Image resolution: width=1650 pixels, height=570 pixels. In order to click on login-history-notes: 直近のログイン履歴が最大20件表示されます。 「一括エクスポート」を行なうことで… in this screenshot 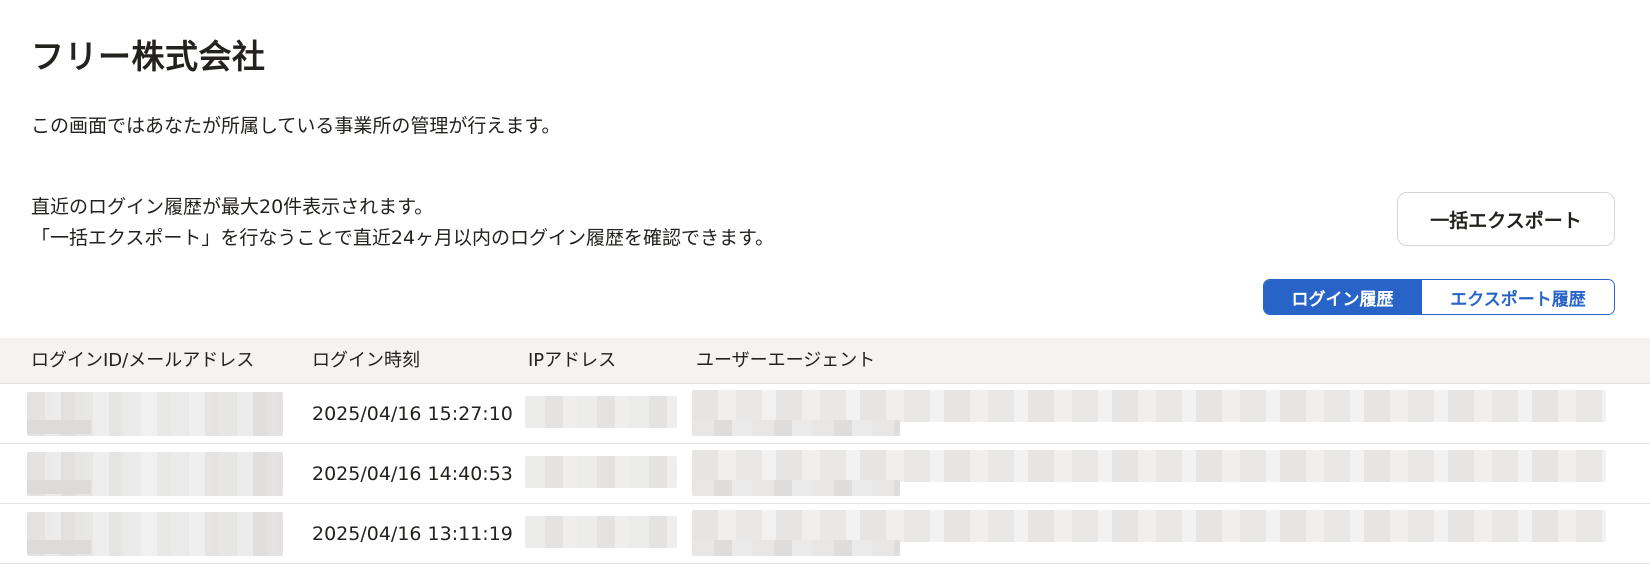, I will do `click(402, 223)`.